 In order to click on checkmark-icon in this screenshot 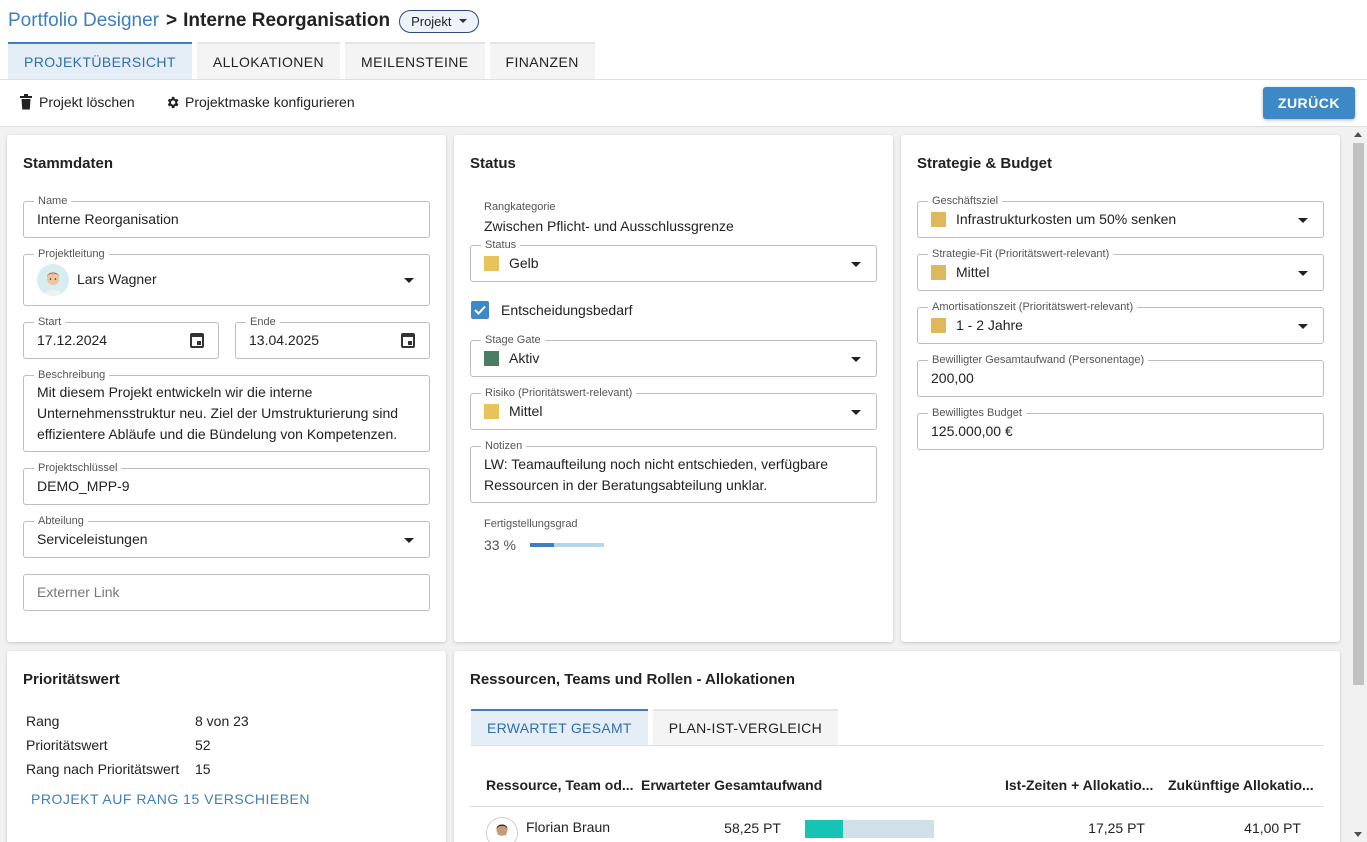, I will do `click(480, 310)`.